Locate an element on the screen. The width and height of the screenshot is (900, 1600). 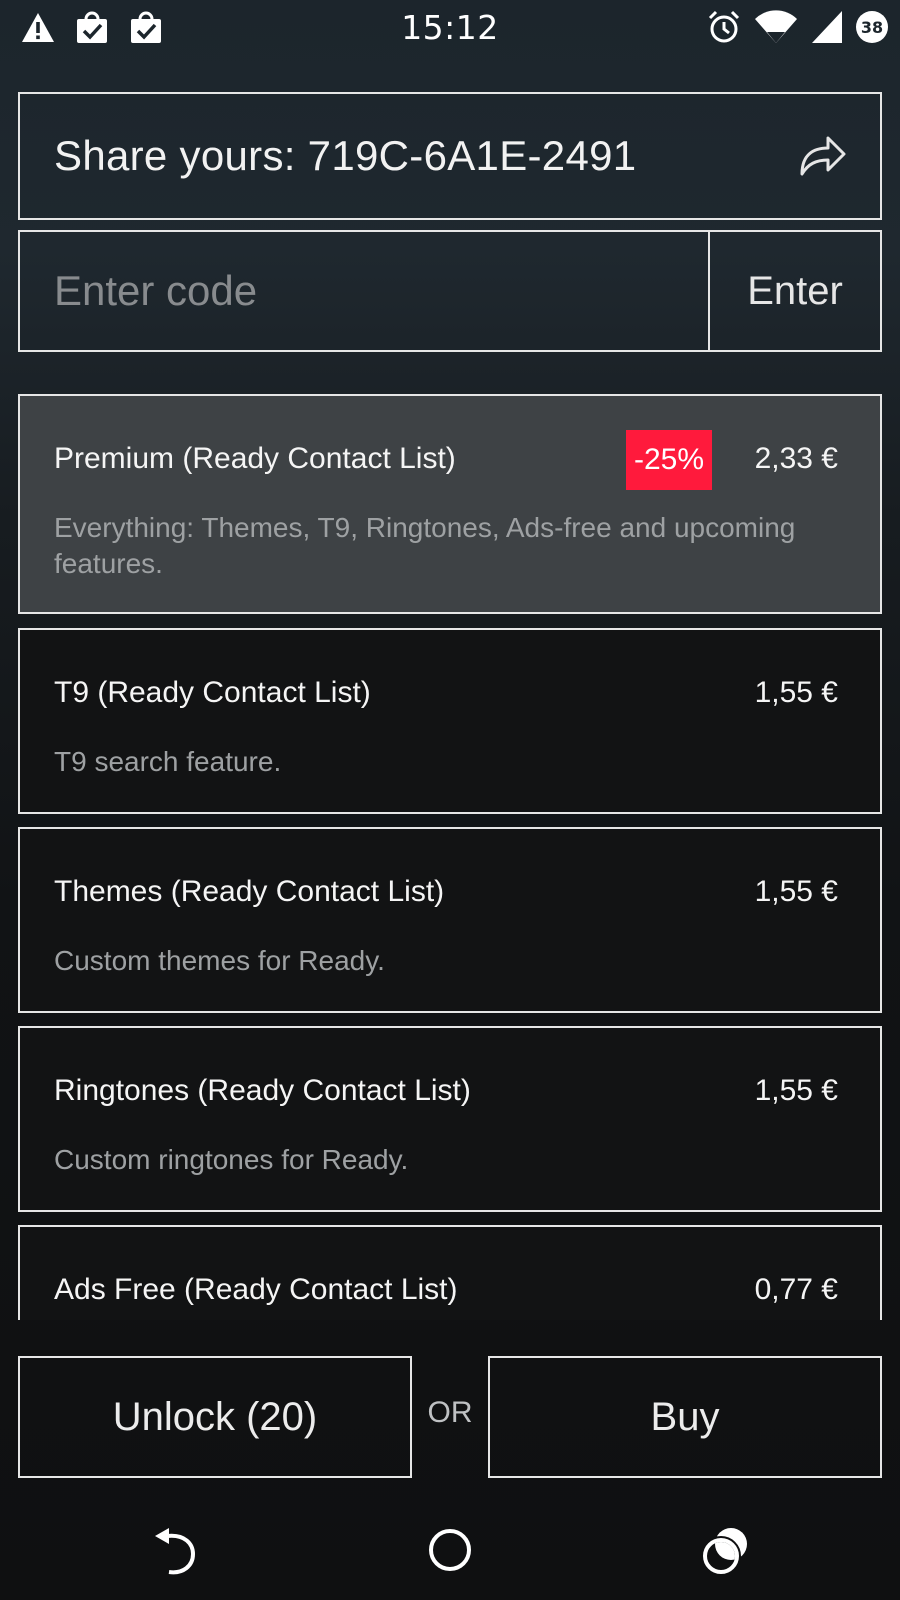
battery-icon: 38 is located at coordinates (872, 27).